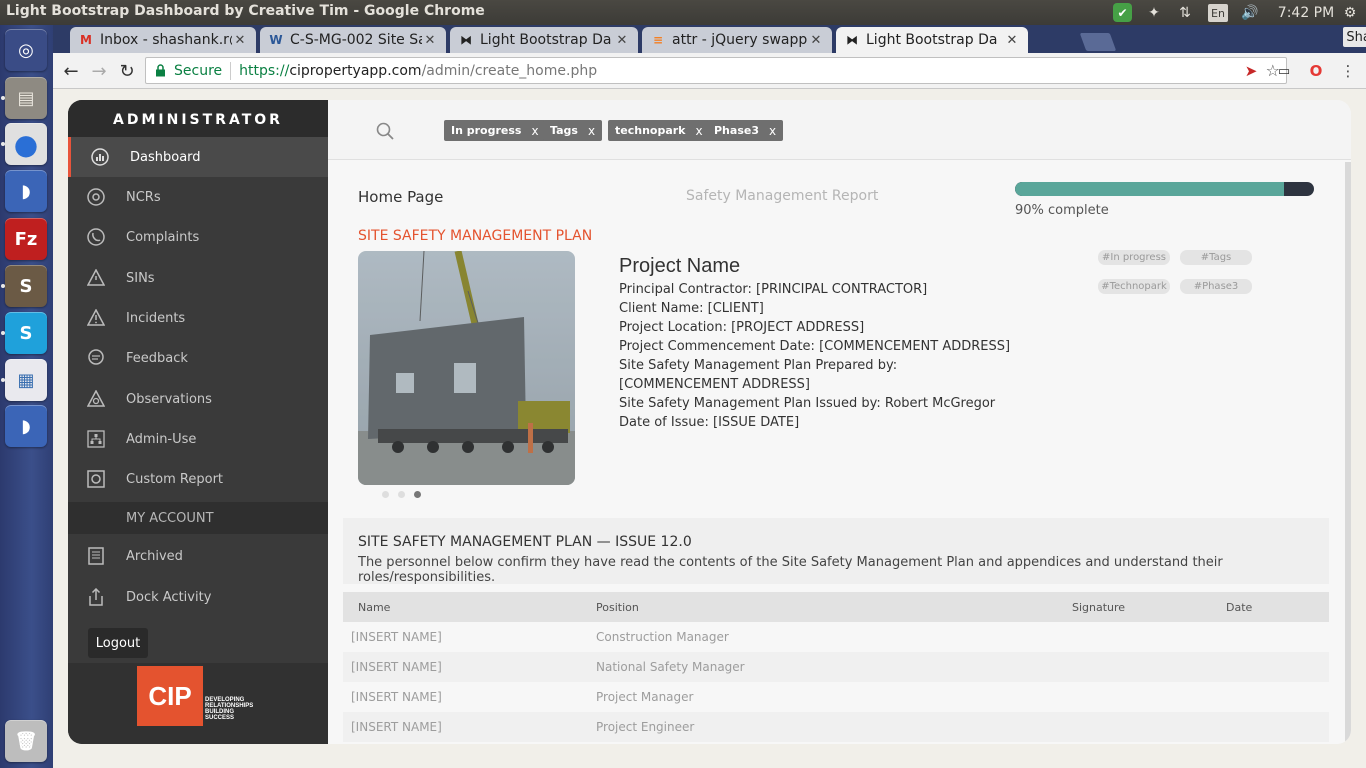 This screenshot has height=768, width=1366. I want to click on tab-title: attr - jQuery swapp, so click(740, 40).